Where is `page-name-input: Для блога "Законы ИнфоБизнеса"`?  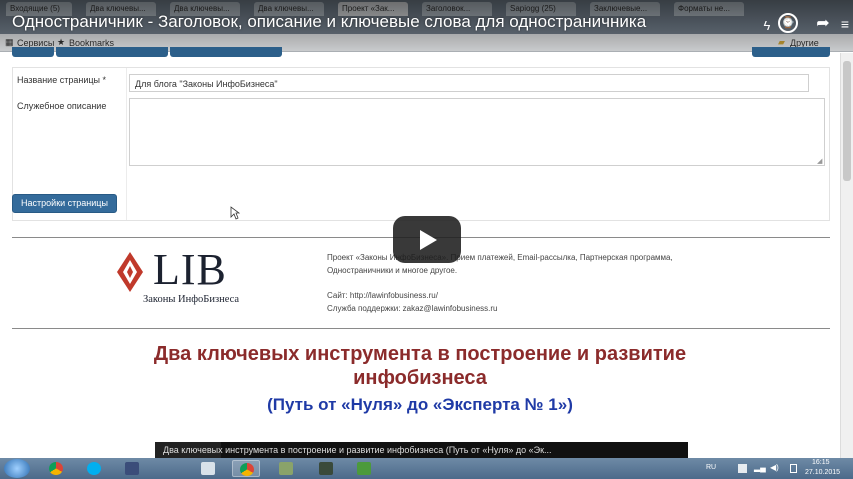
page-name-input: Для блога "Законы ИнфоБизнеса" is located at coordinates (469, 83).